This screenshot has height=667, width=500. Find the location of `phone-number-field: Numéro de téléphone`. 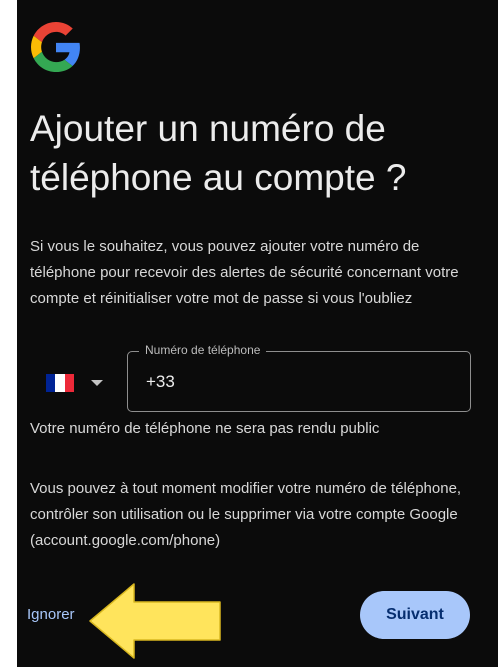

phone-number-field: Numéro de téléphone is located at coordinates (299, 377).